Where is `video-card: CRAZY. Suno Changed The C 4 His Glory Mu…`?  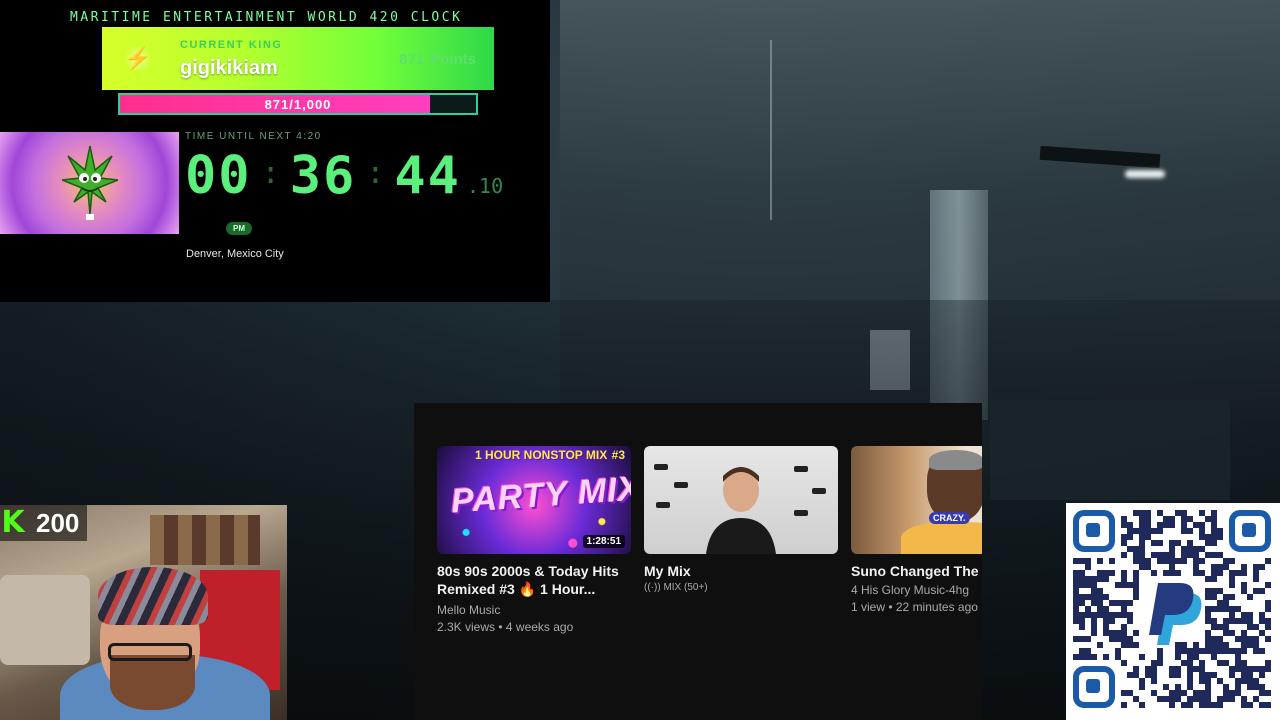 video-card: CRAZY. Suno Changed The C 4 His Glory Mu… is located at coordinates (916, 531).